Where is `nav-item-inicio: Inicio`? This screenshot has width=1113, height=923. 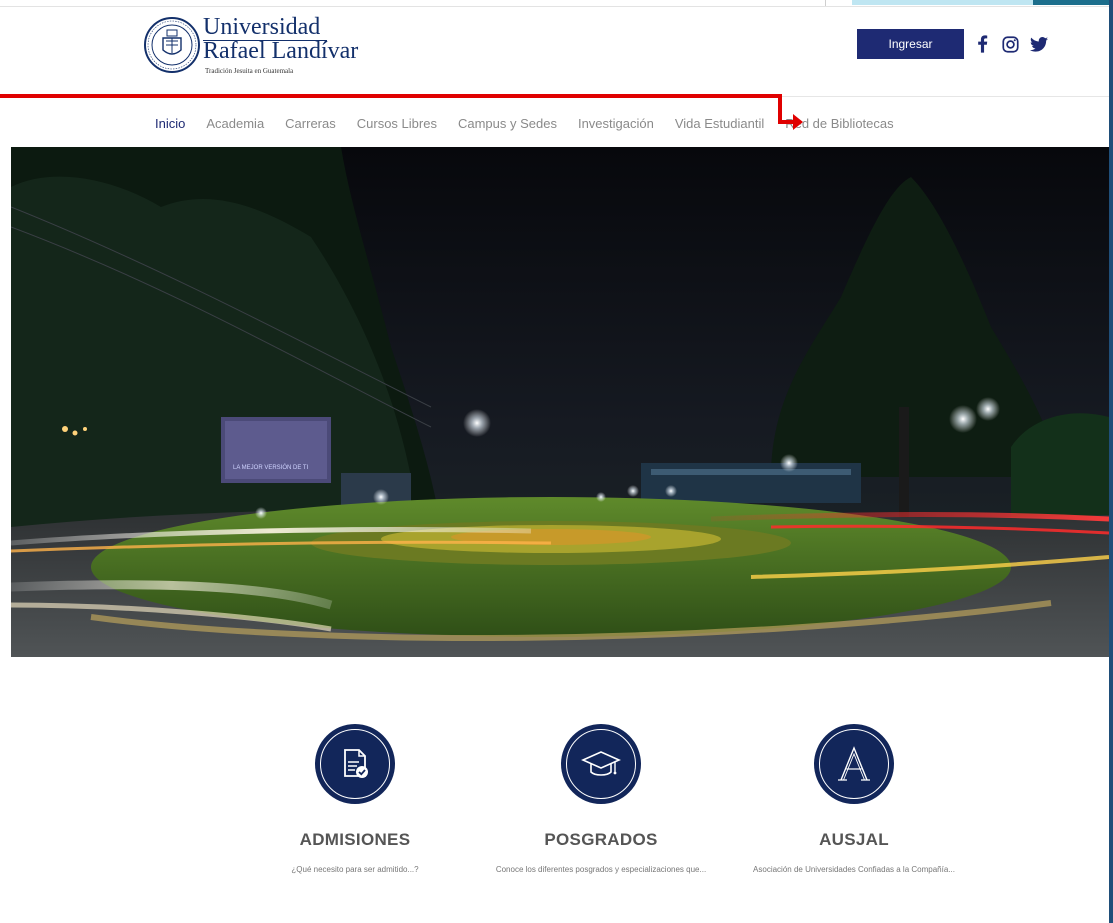
nav-item-inicio: Inicio is located at coordinates (170, 123).